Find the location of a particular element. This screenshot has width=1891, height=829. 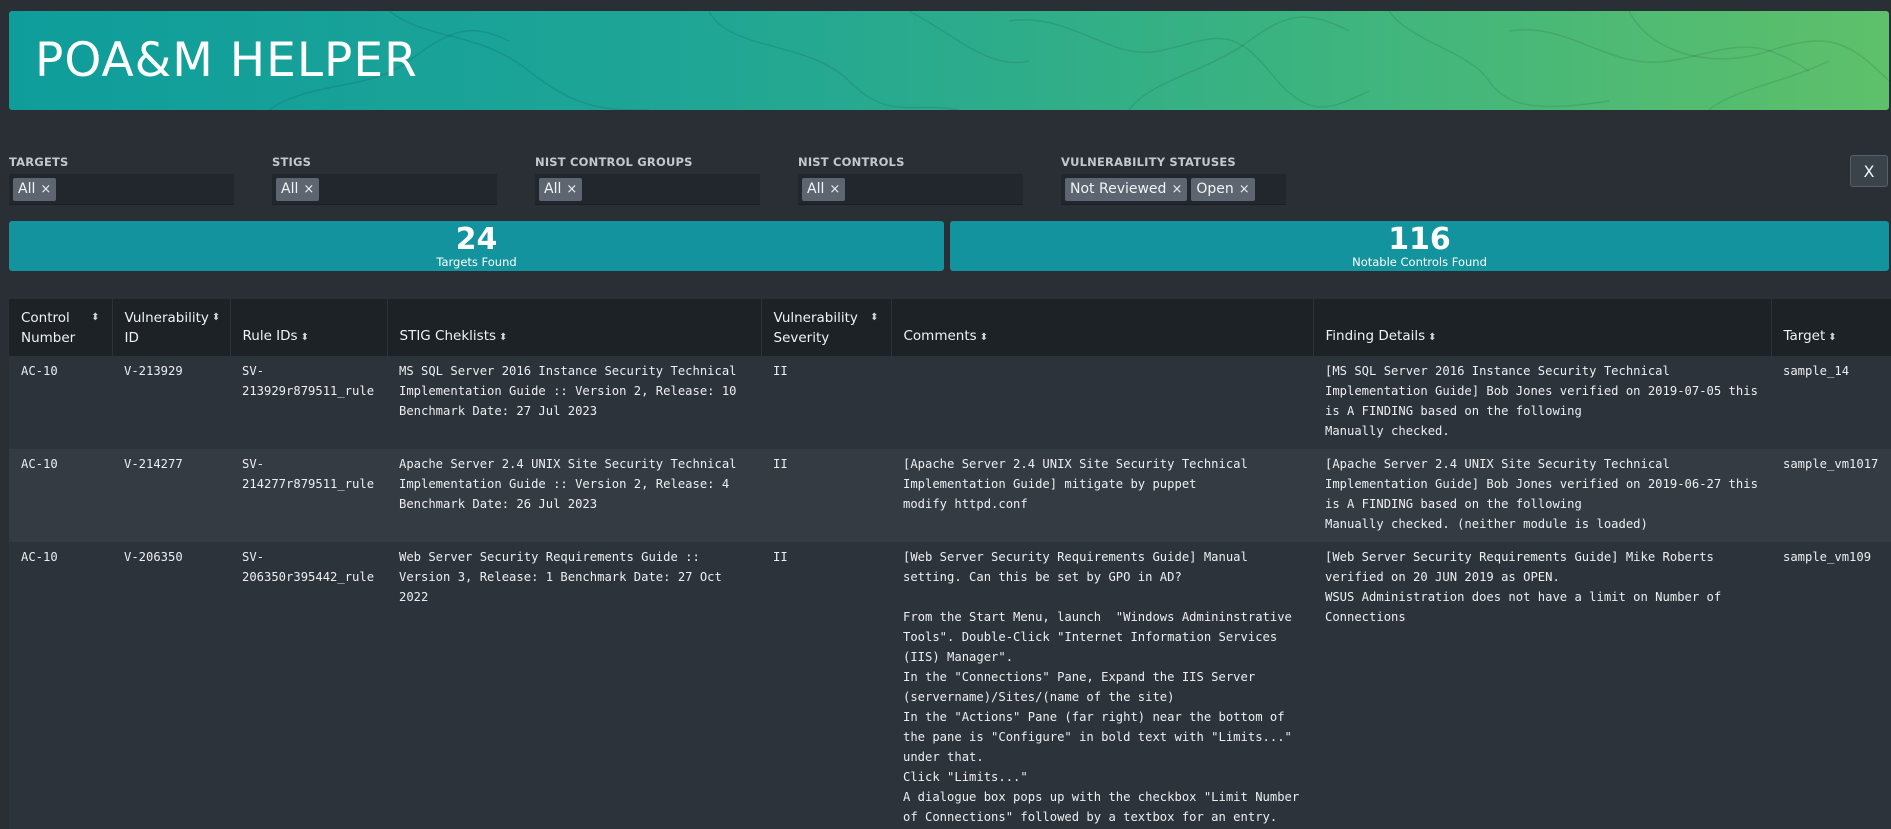

cell-rule-ids: SV-213929r879511_rule is located at coordinates (308, 402).